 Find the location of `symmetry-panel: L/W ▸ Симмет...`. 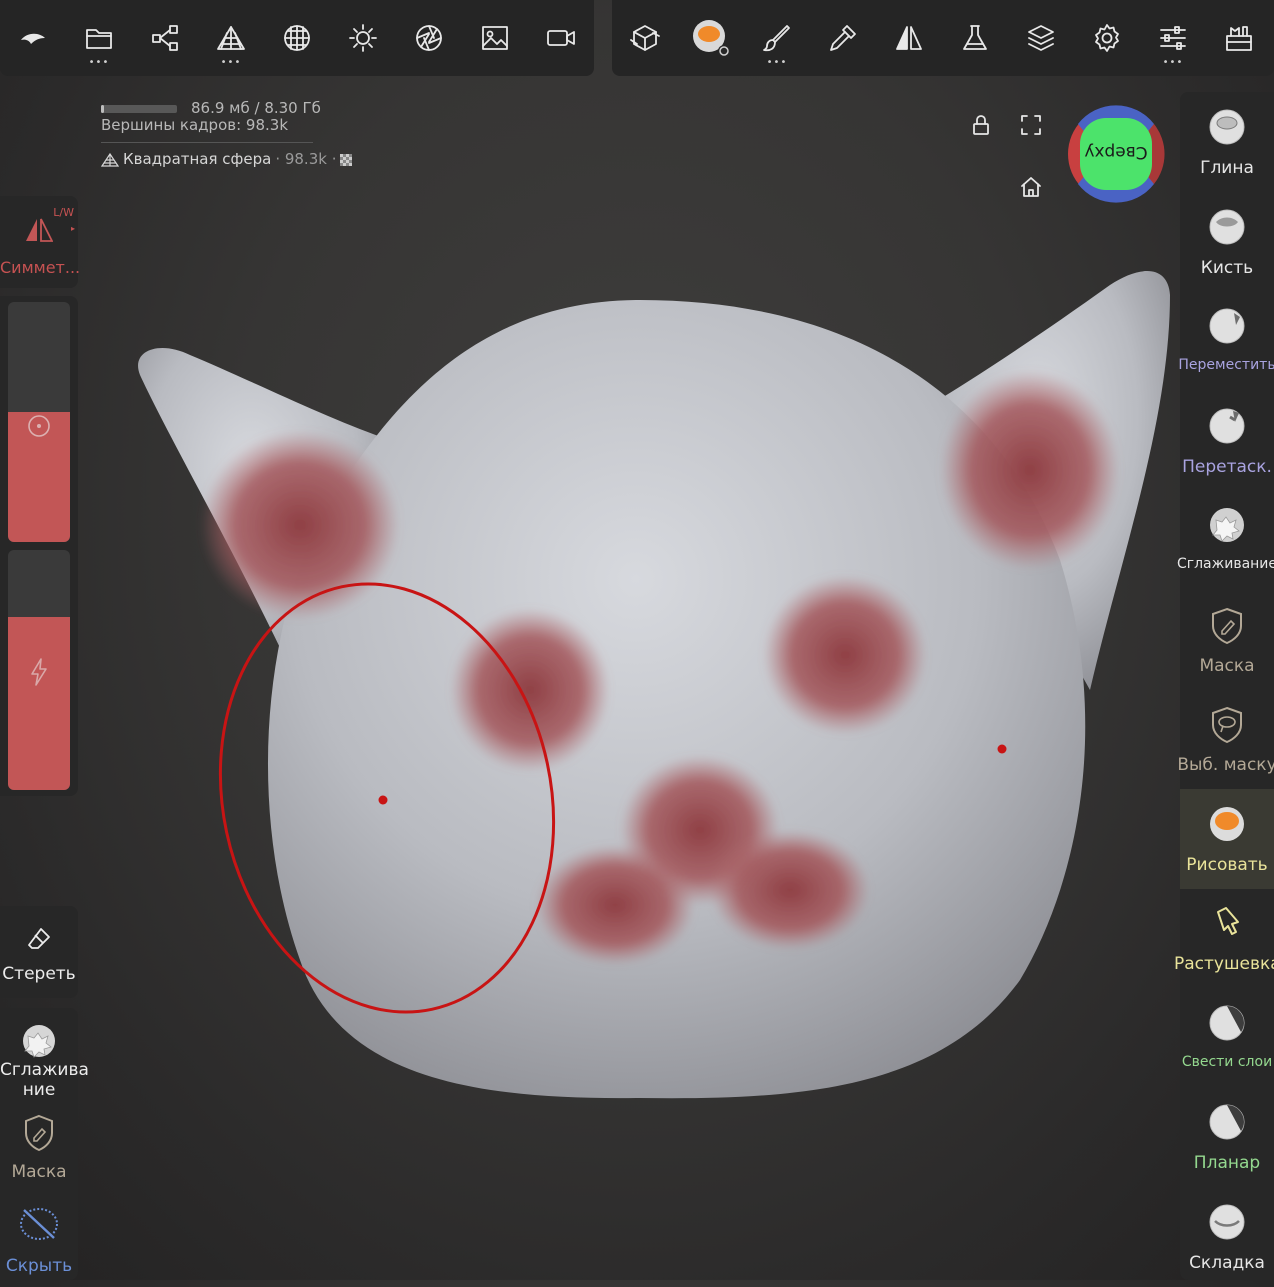

symmetry-panel: L/W ▸ Симмет... is located at coordinates (40, 242).